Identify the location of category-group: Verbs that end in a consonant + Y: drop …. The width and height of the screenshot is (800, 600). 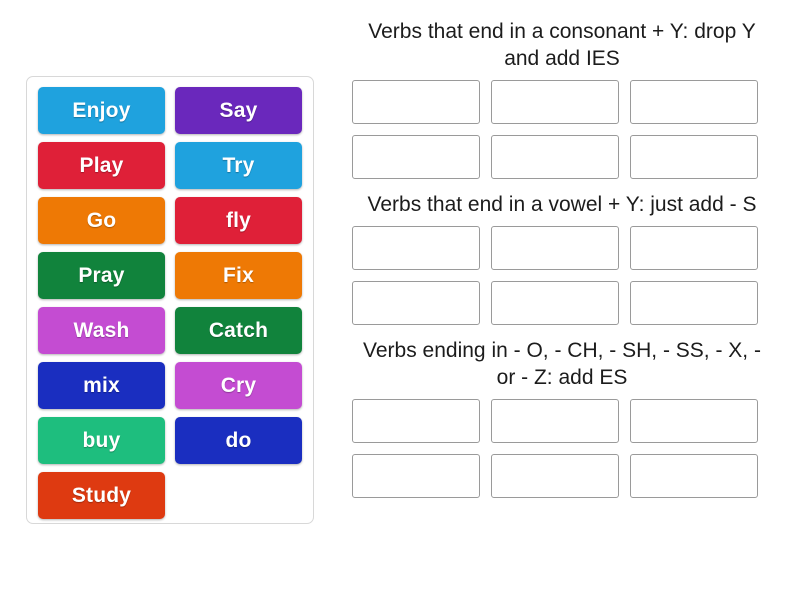
(562, 98).